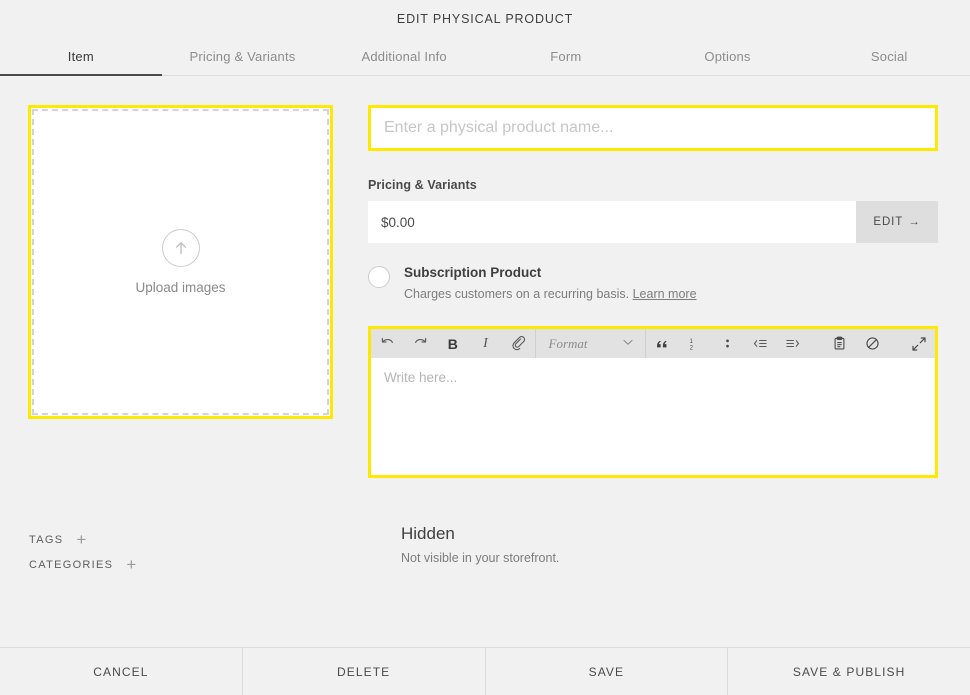 The image size is (970, 695). I want to click on svg-text: 1, so click(692, 342).